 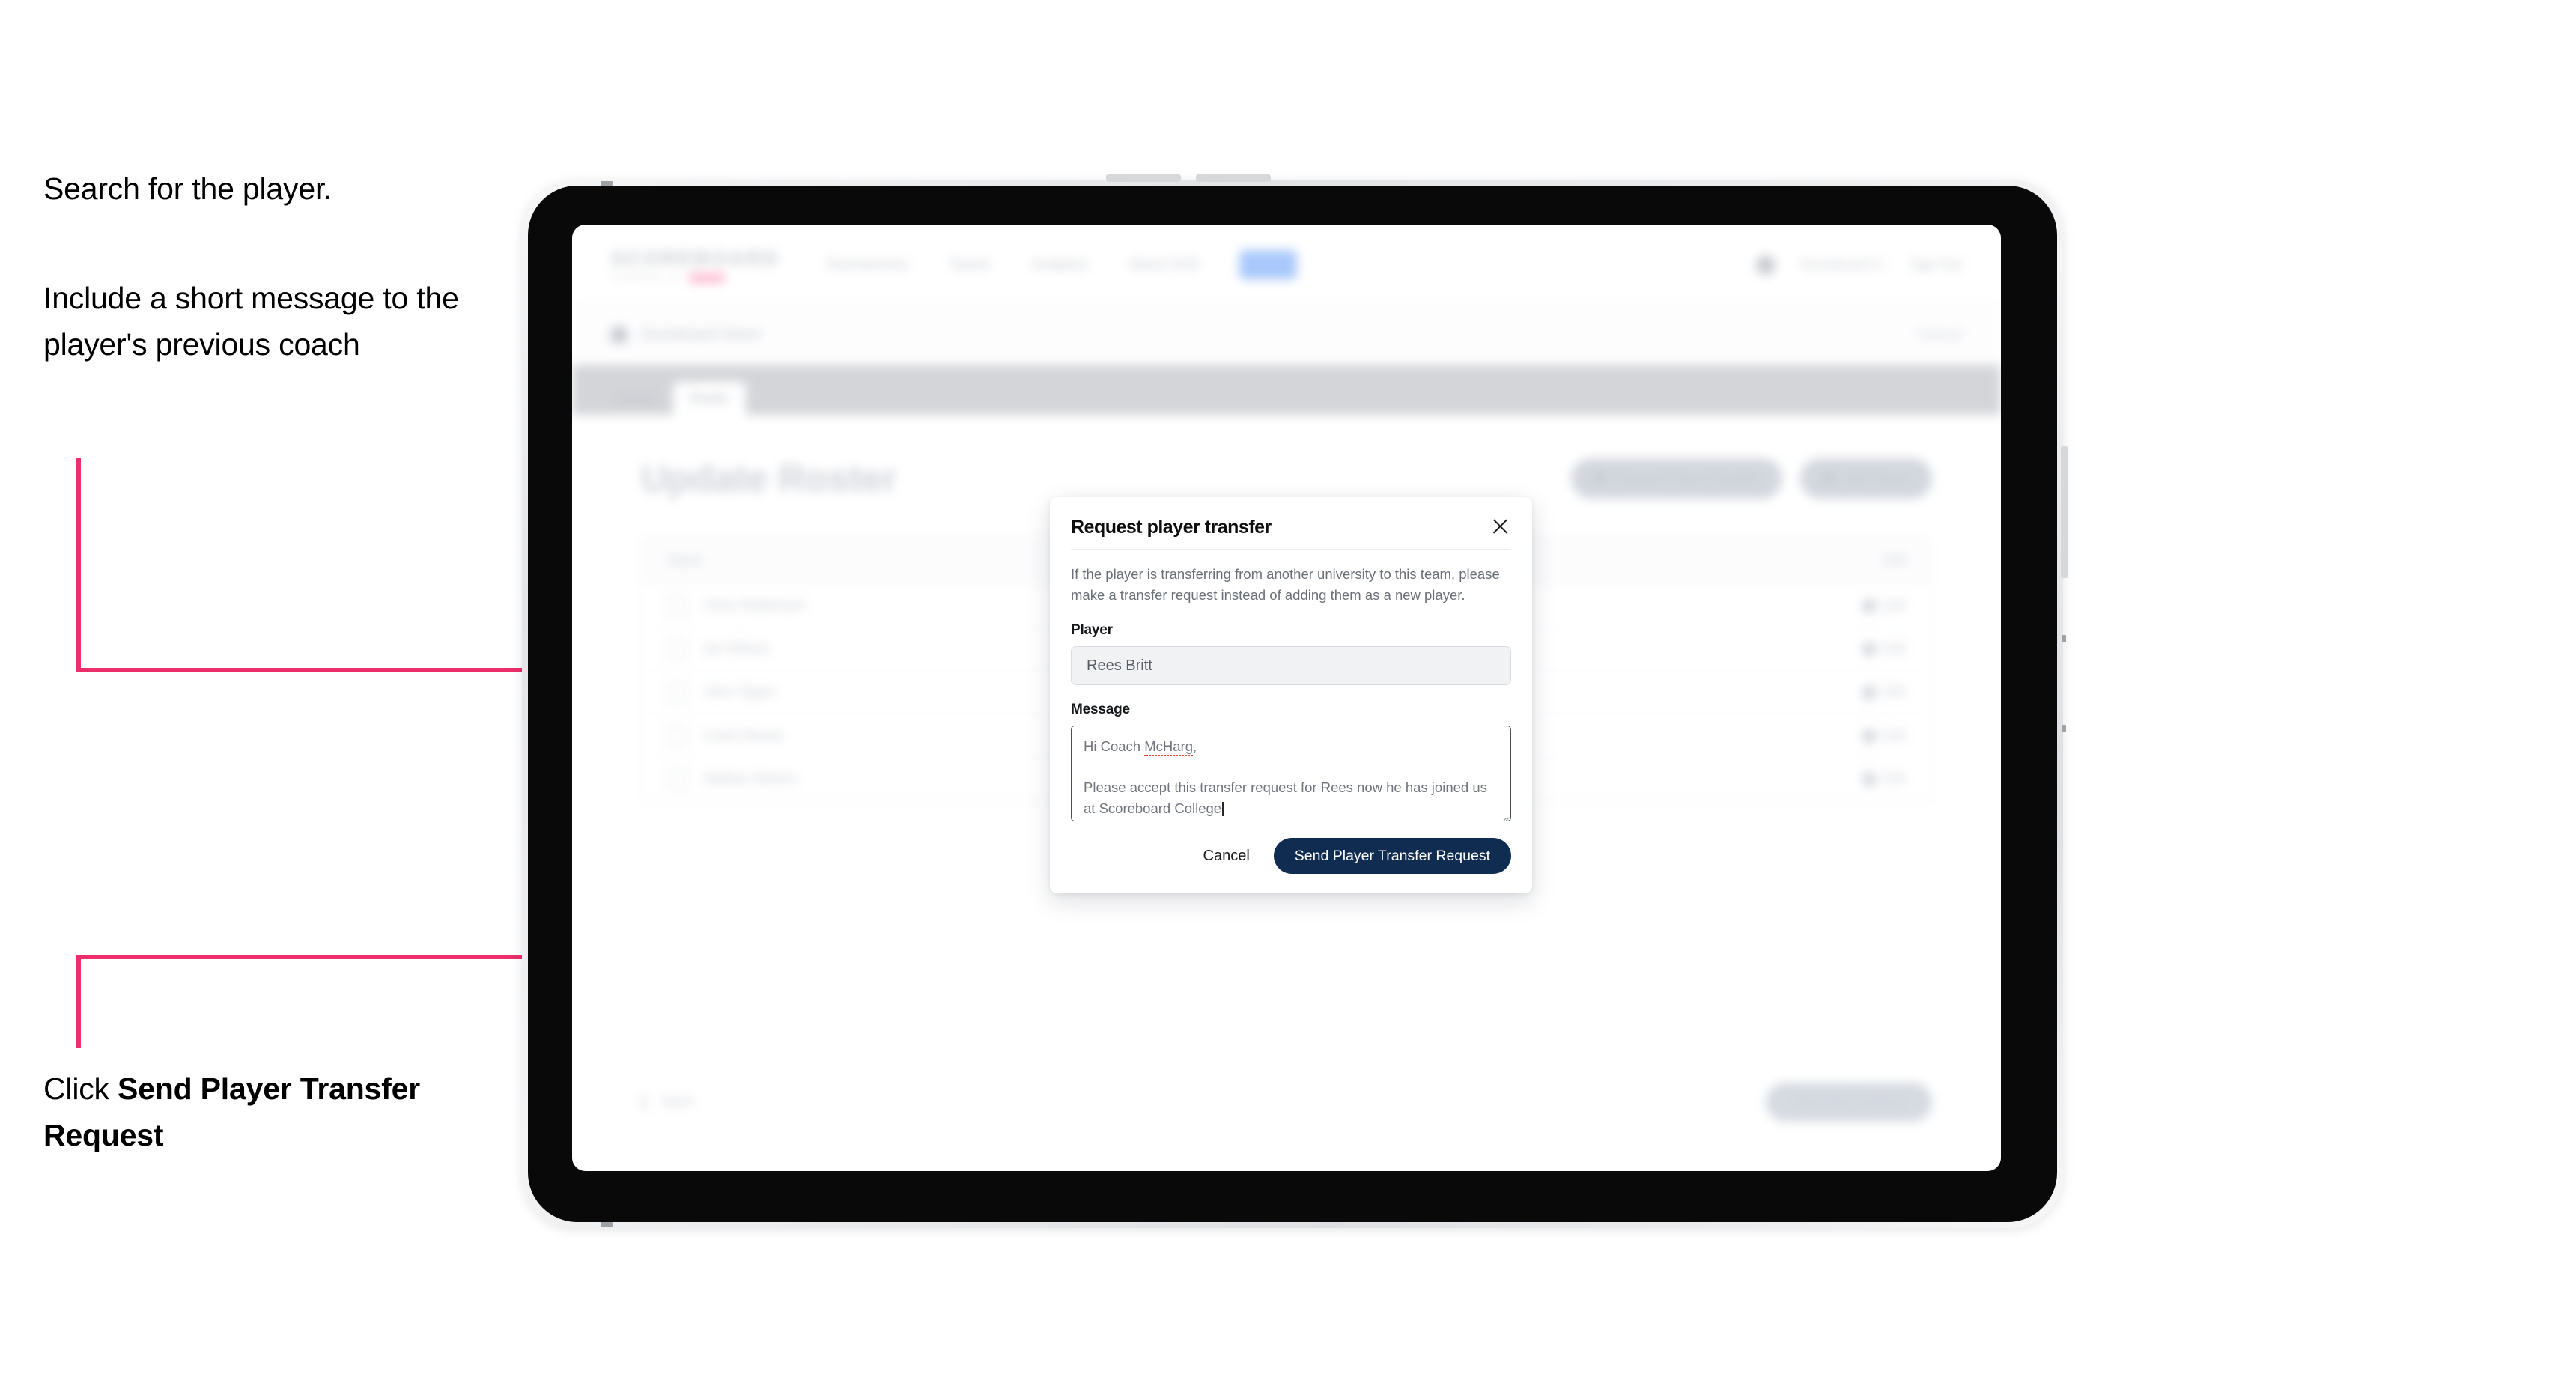 What do you see at coordinates (743, 735) in the screenshot?
I see `row-player-name: Louie Nevan` at bounding box center [743, 735].